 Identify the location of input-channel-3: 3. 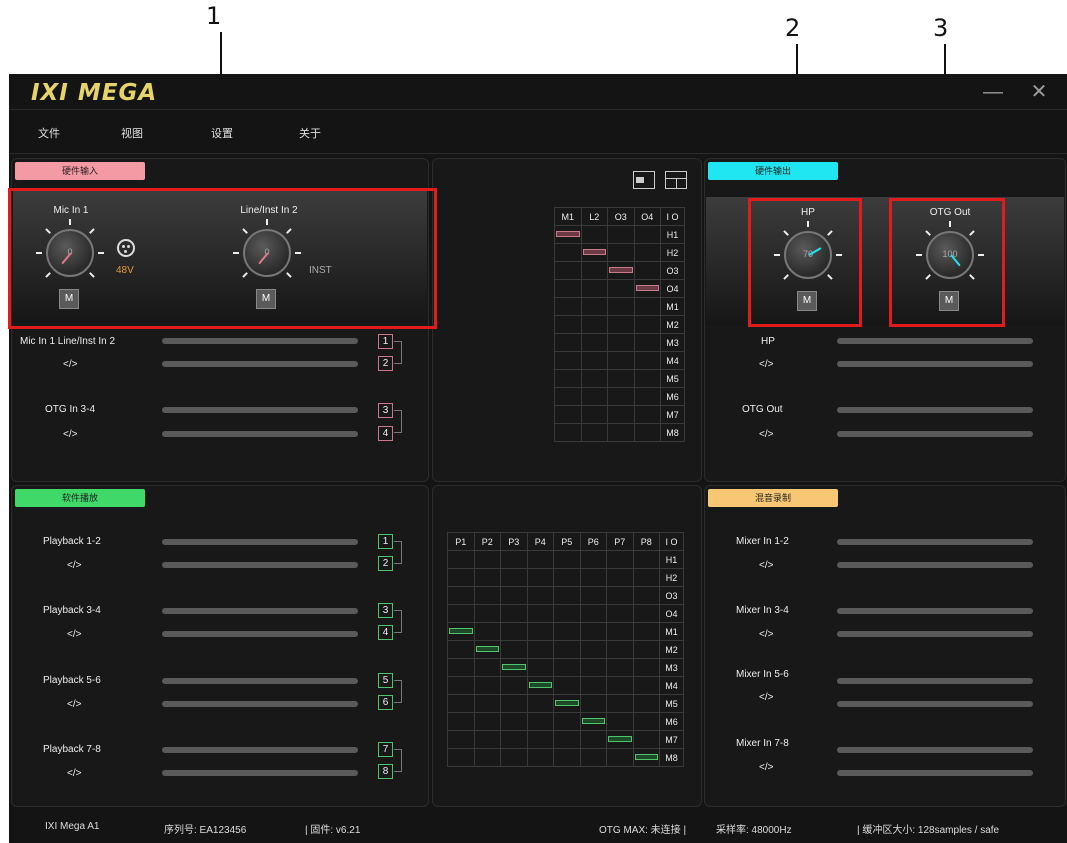
(385, 410).